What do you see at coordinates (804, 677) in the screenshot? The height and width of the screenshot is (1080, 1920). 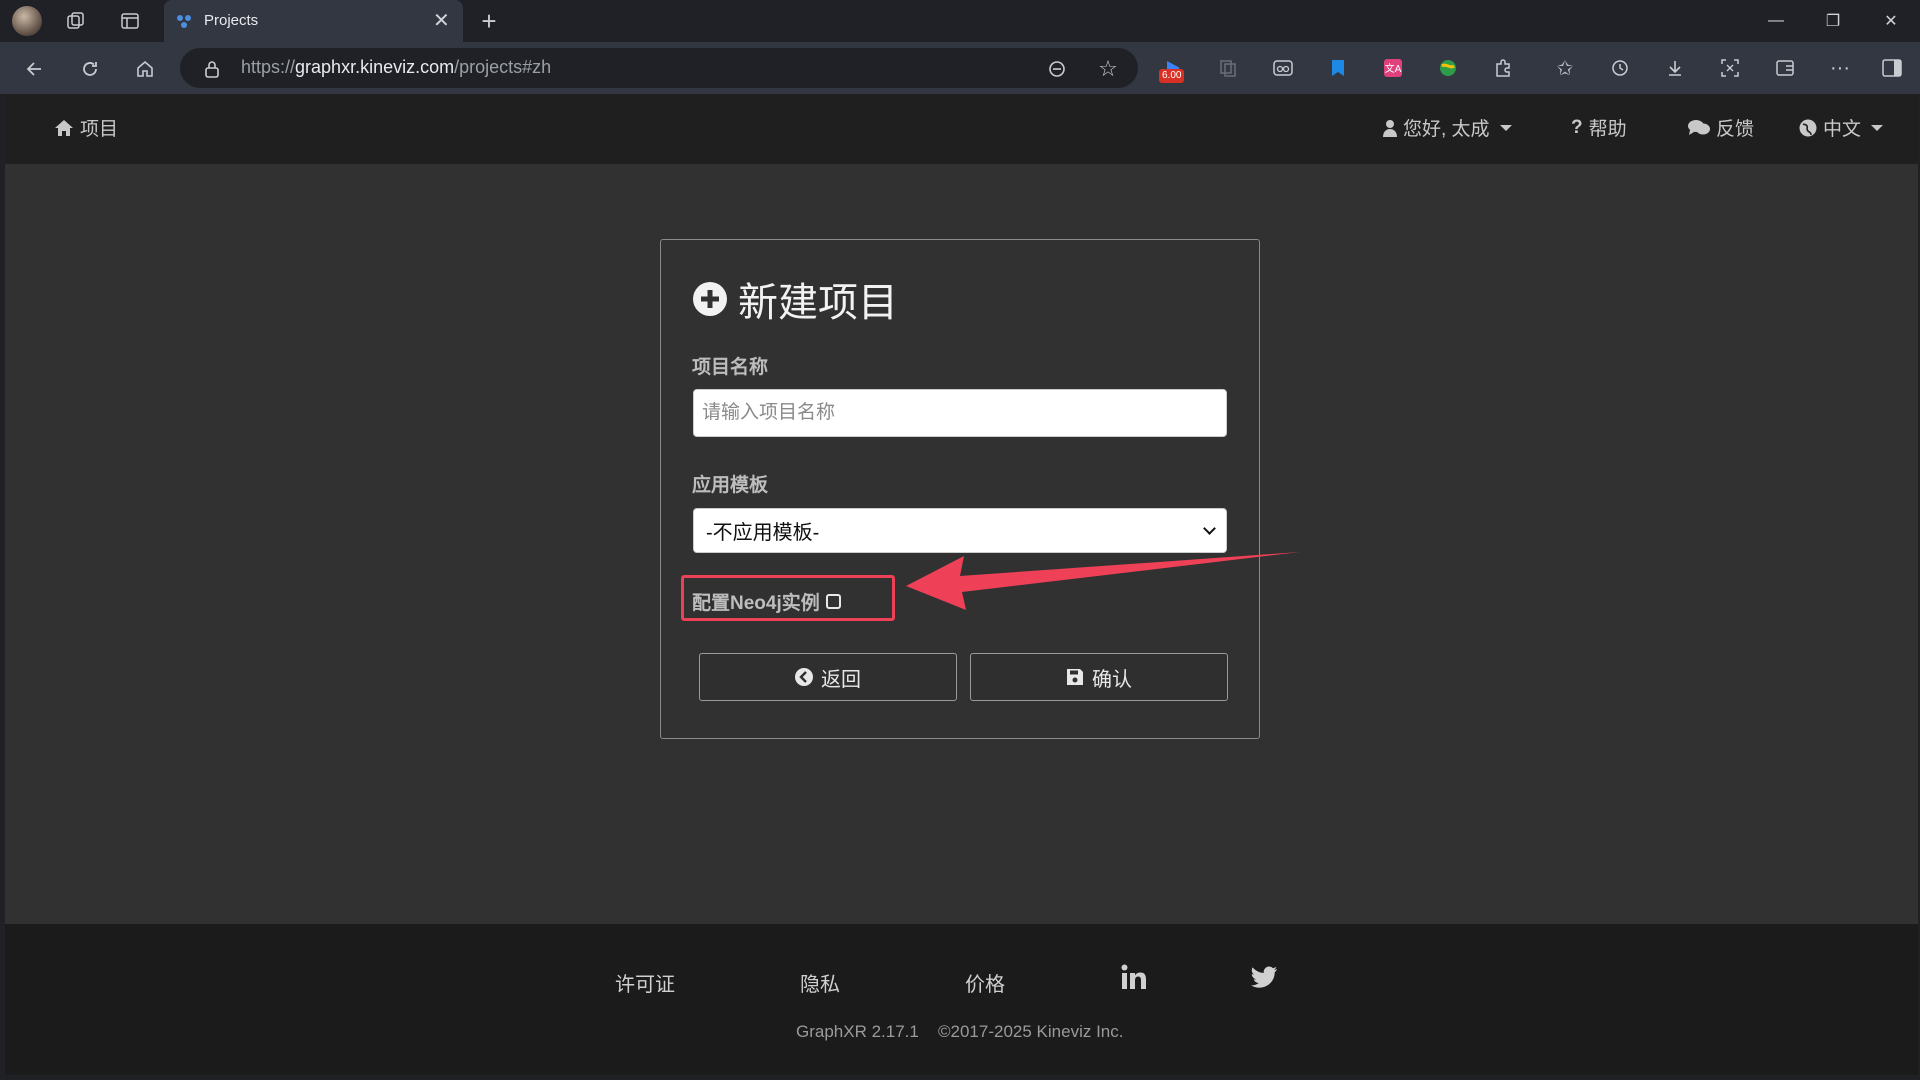 I see `chevron-circle-left-icon` at bounding box center [804, 677].